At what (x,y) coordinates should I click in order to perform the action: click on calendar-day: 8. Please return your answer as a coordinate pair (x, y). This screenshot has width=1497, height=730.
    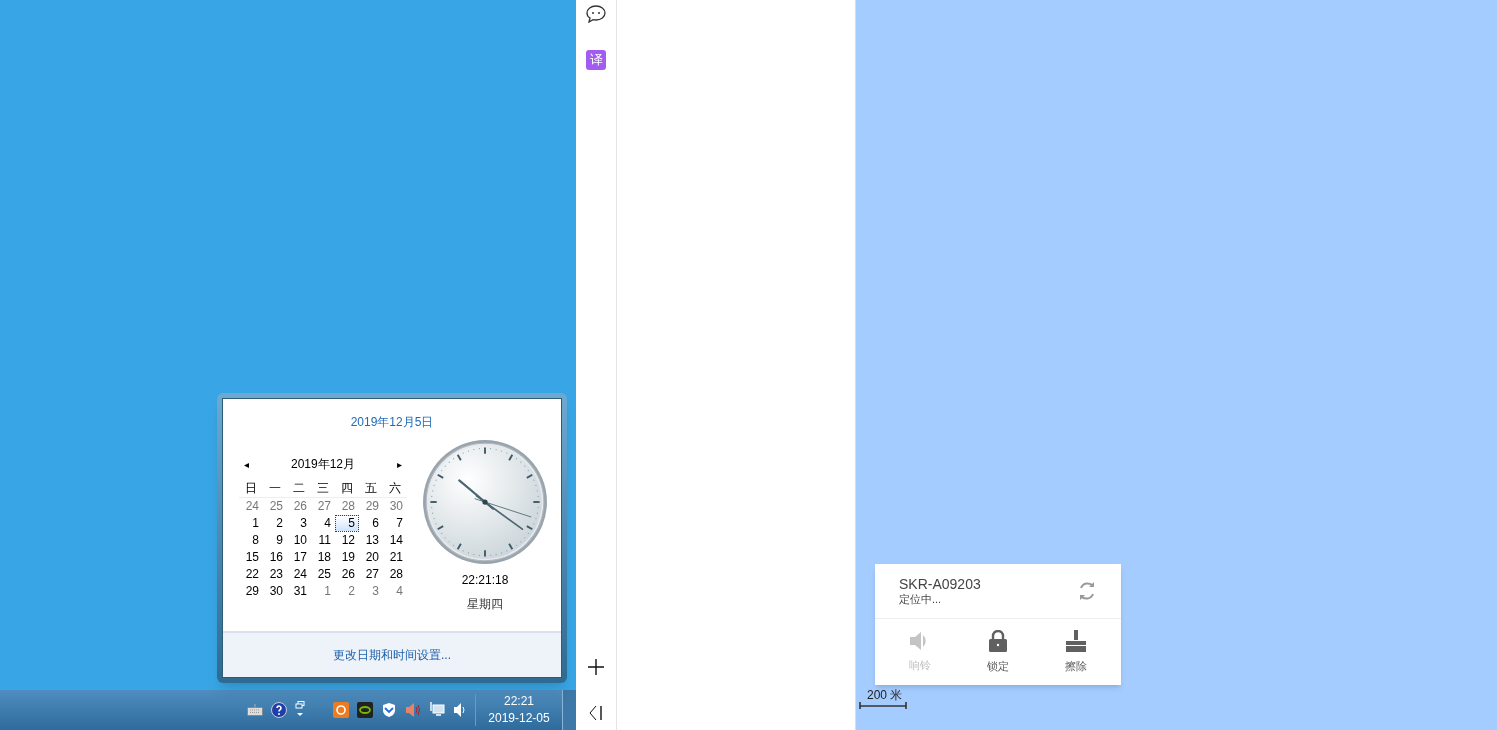
    Looking at the image, I should click on (251, 540).